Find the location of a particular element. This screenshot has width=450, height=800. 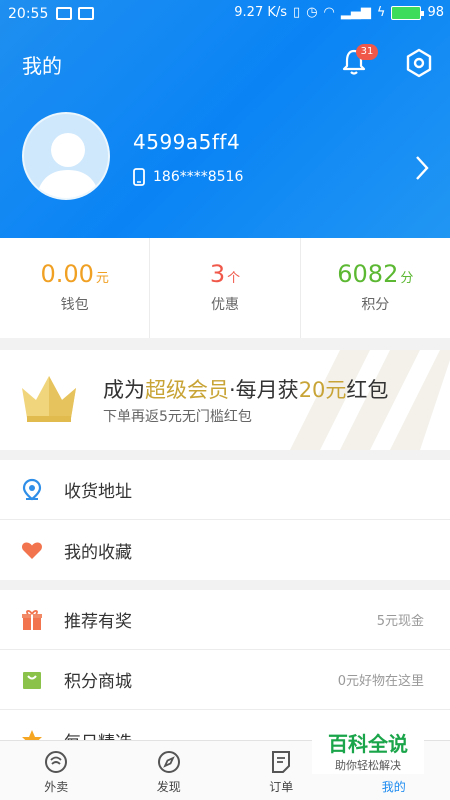

takeout-icon is located at coordinates (56, 762).